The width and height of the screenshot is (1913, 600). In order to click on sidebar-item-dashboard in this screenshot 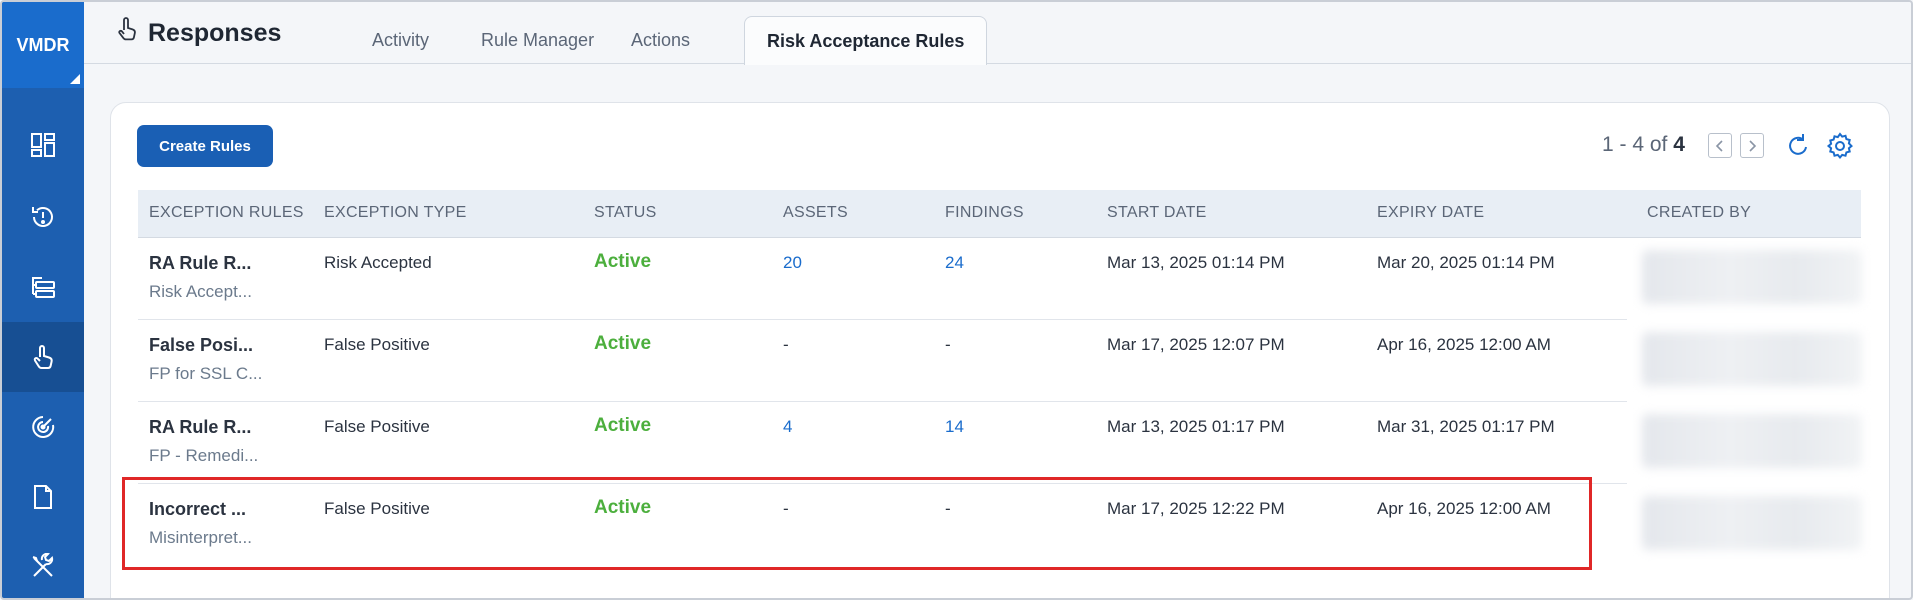, I will do `click(43, 145)`.